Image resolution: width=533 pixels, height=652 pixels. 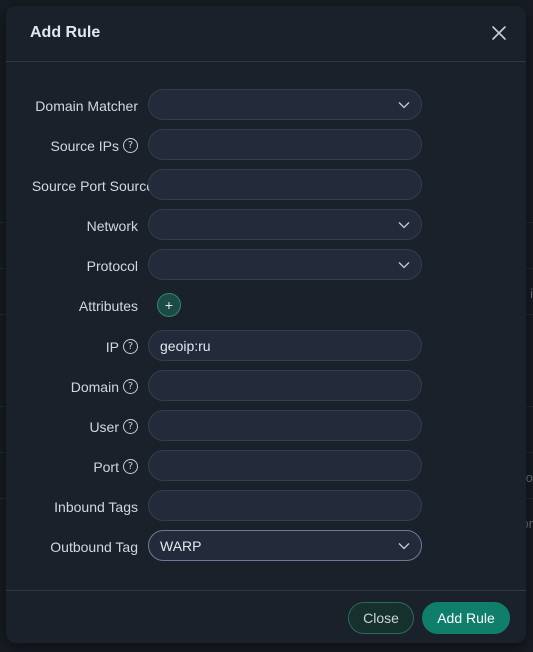 I want to click on outbound-tag-row: Outbound Tag WARP, so click(x=266, y=546).